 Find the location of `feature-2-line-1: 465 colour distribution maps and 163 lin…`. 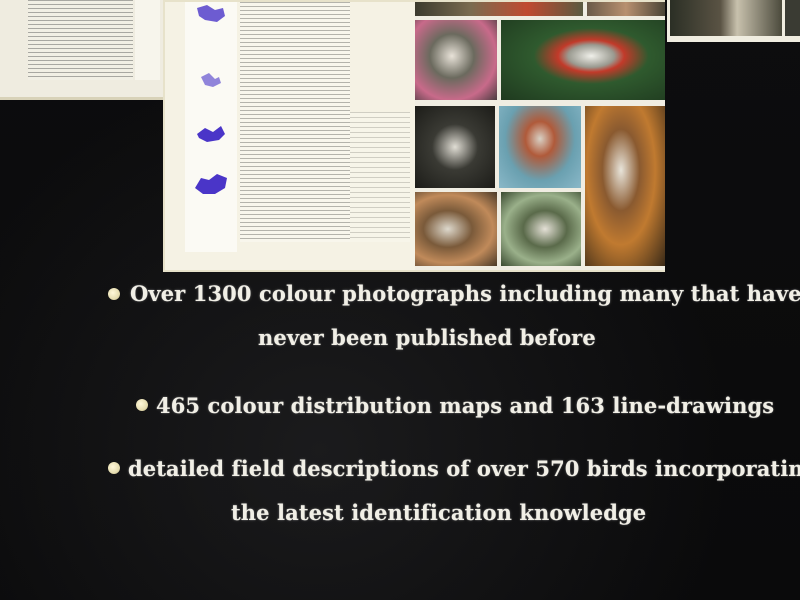

feature-2-line-1: 465 colour distribution maps and 163 lin… is located at coordinates (465, 405).